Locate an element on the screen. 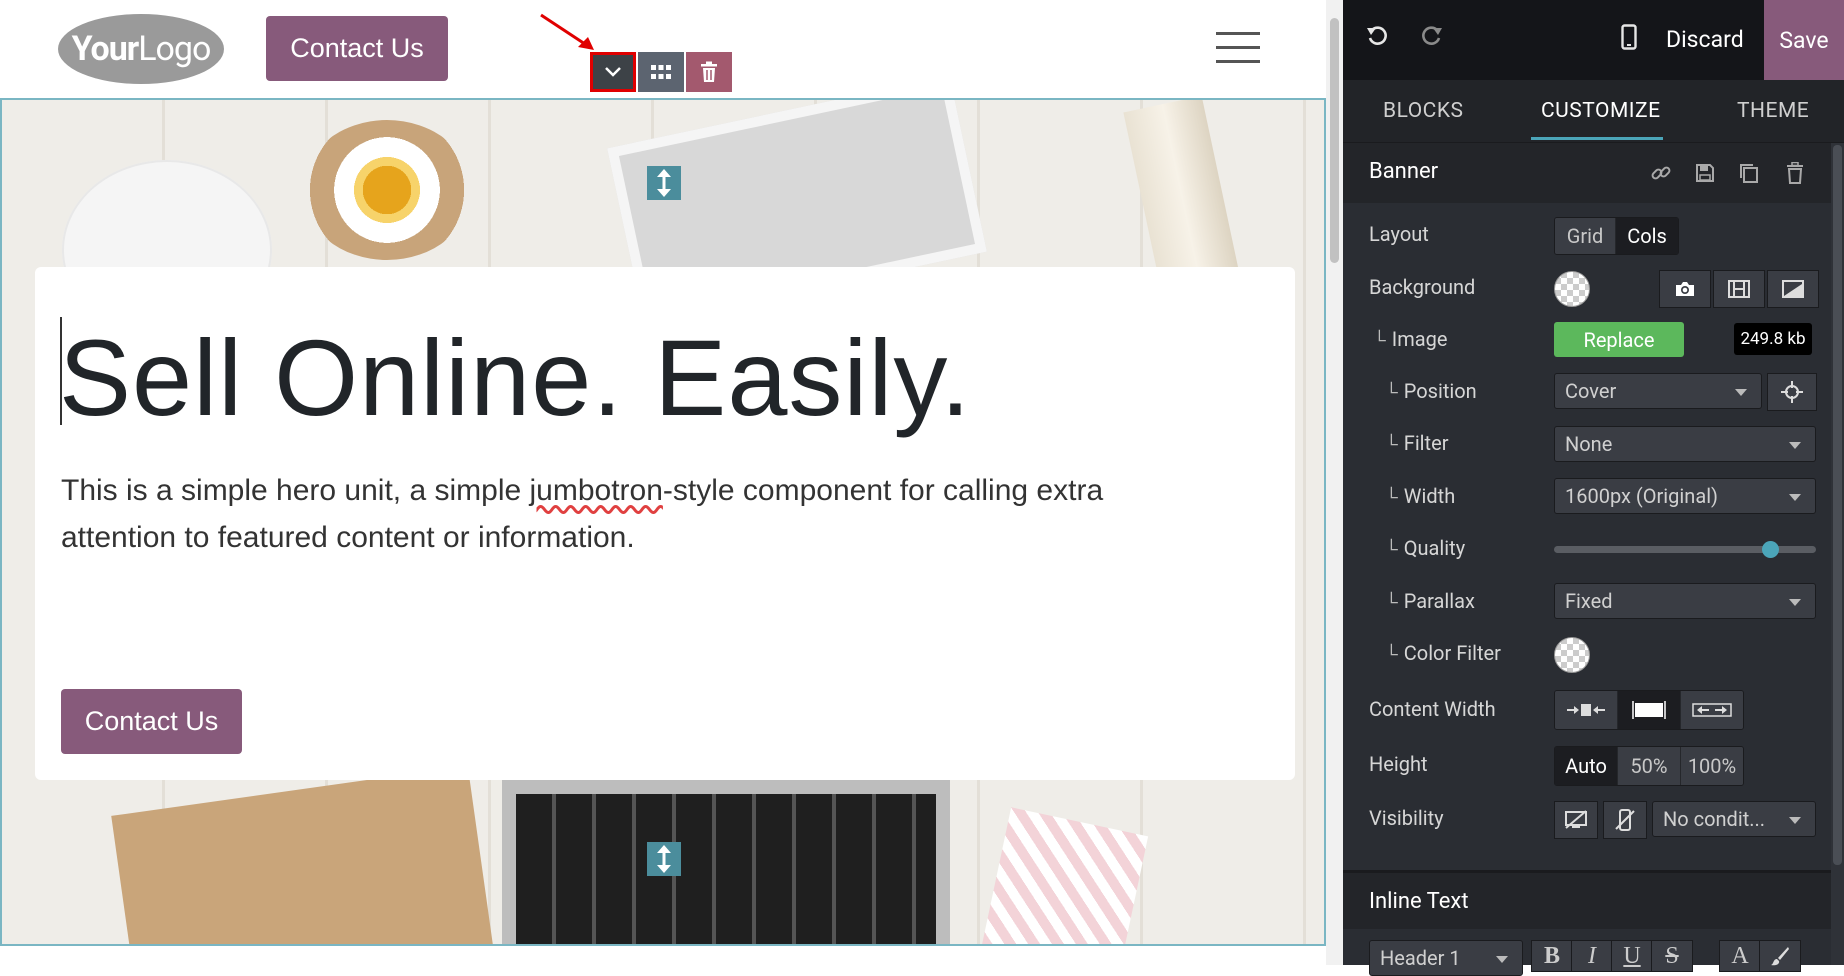 This screenshot has width=1844, height=976. filter-label-text: Filter is located at coordinates (1426, 443).